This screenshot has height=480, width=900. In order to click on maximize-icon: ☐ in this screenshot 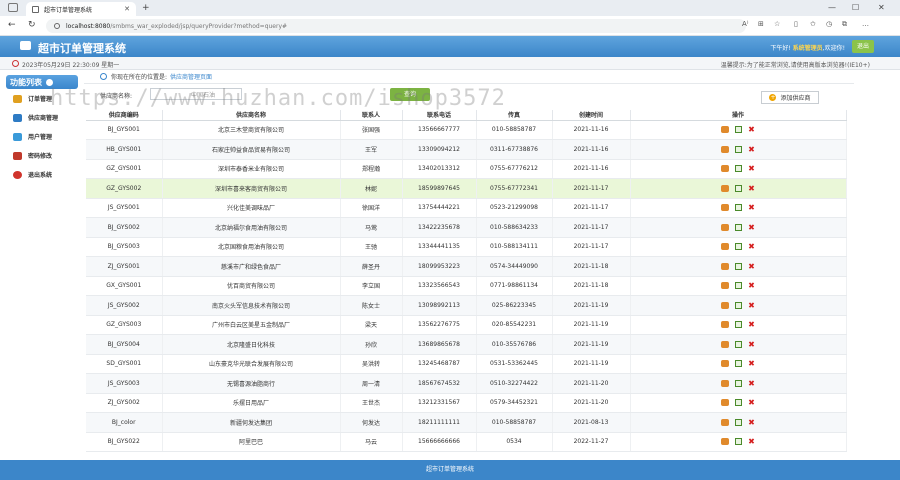, I will do `click(855, 7)`.